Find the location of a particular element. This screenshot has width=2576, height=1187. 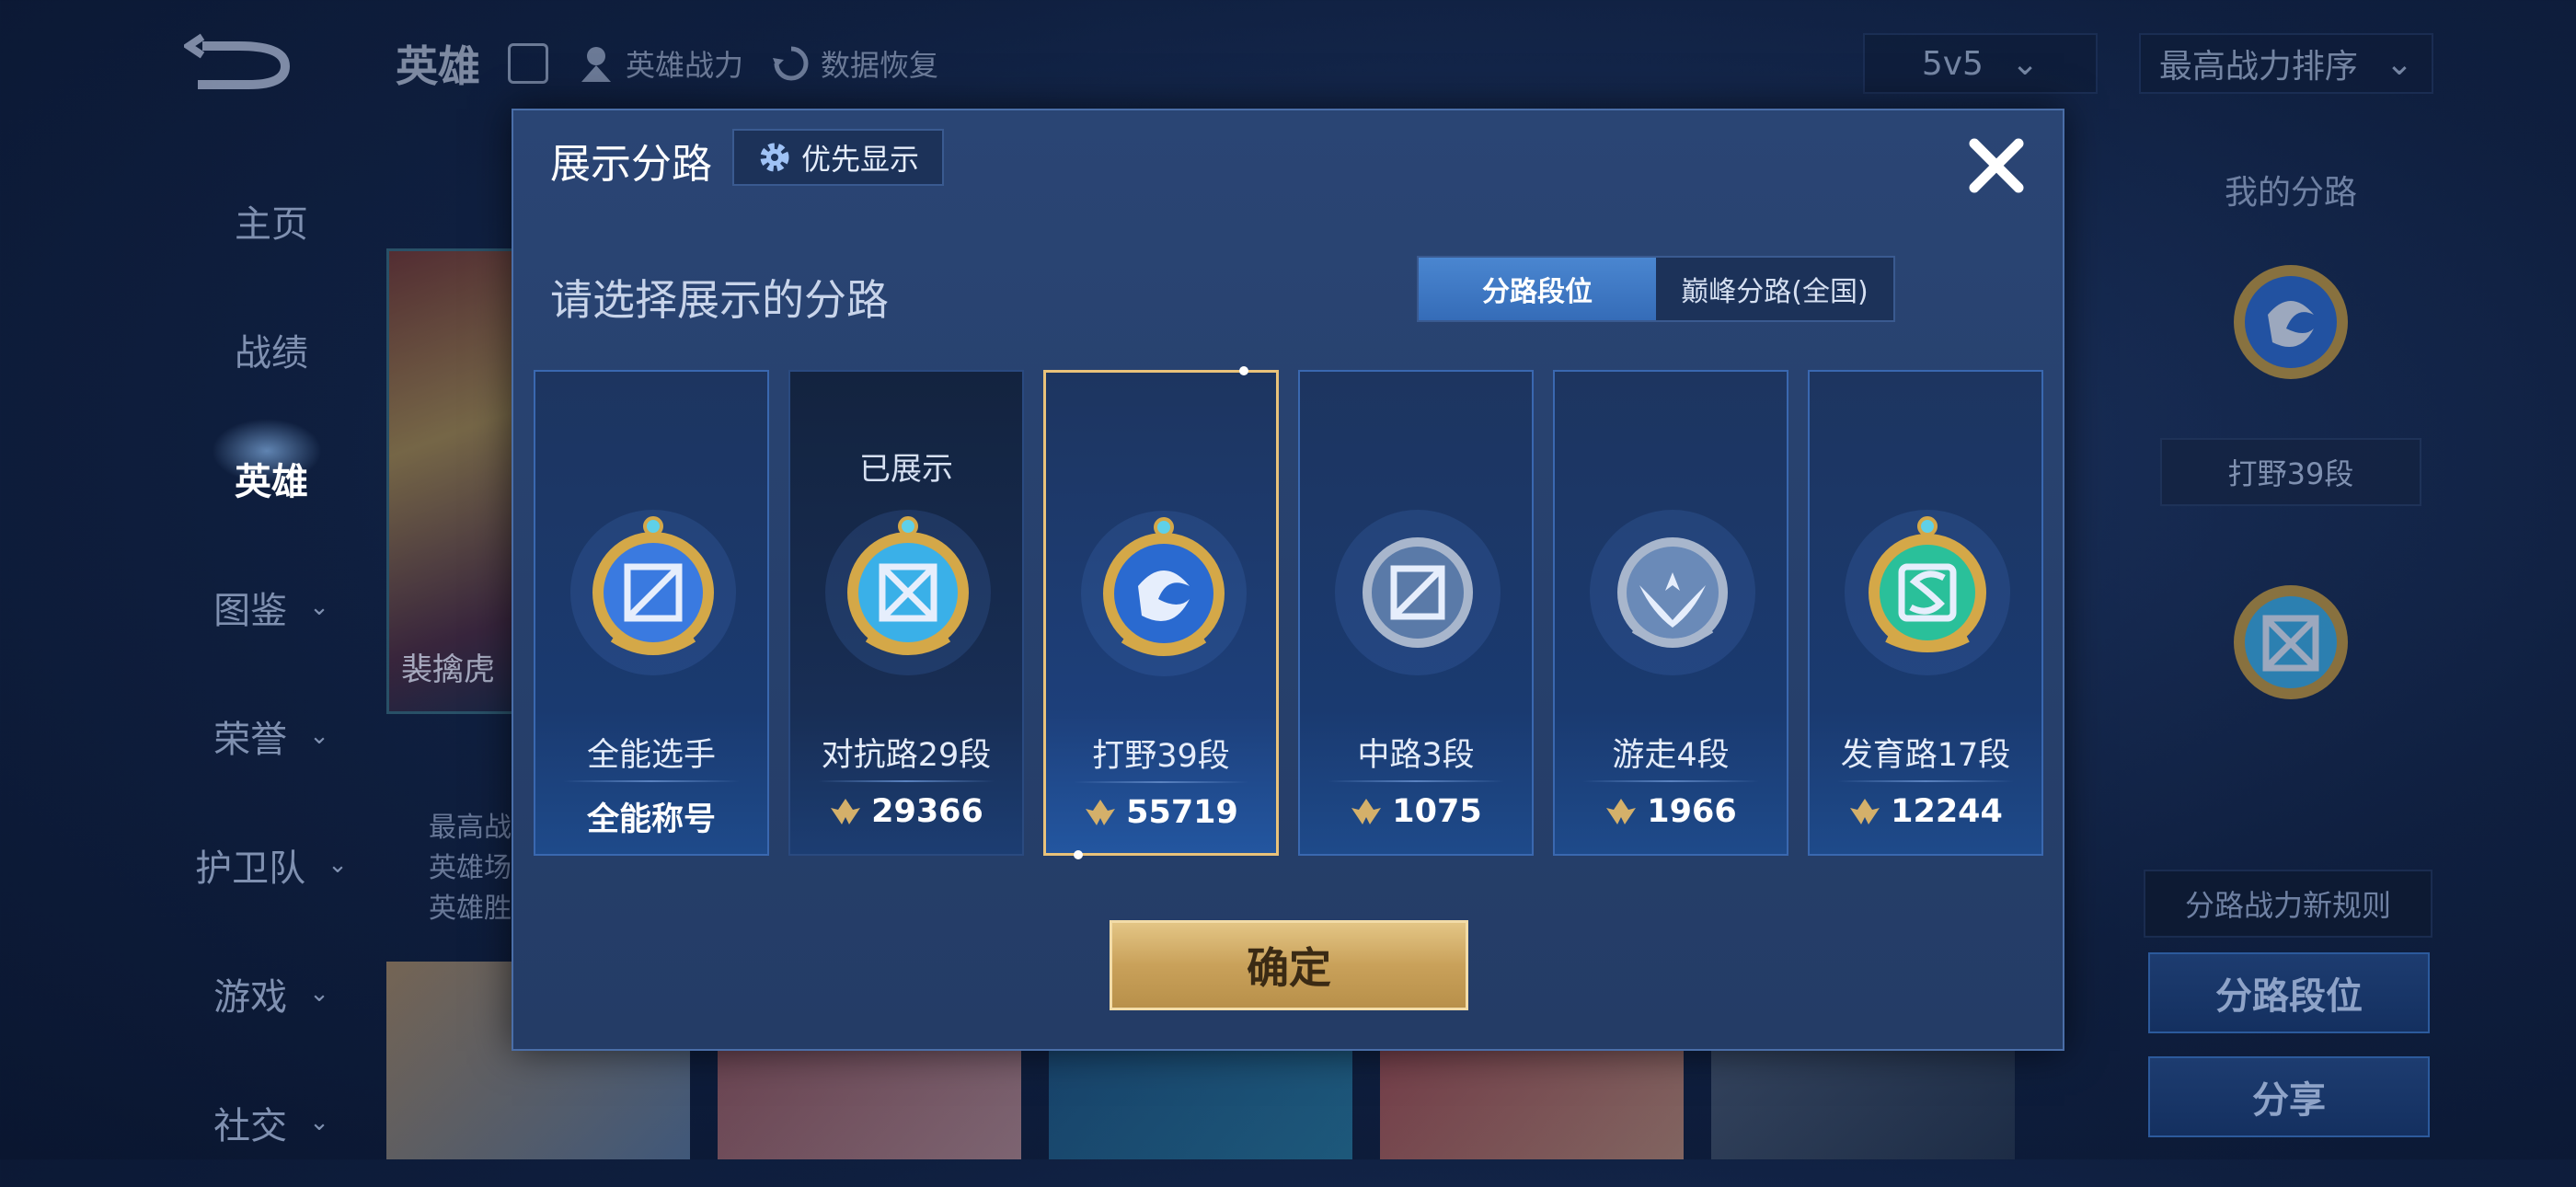

close-icon is located at coordinates (1997, 165).